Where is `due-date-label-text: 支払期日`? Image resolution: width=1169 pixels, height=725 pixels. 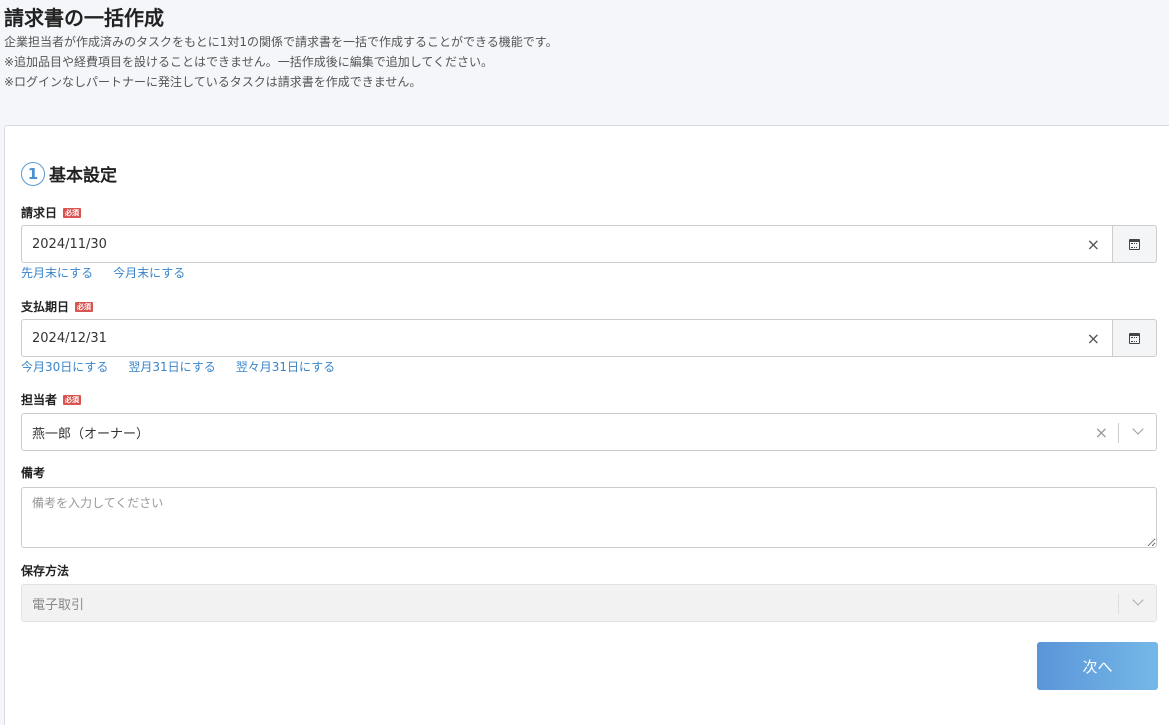
due-date-label-text: 支払期日 is located at coordinates (45, 307).